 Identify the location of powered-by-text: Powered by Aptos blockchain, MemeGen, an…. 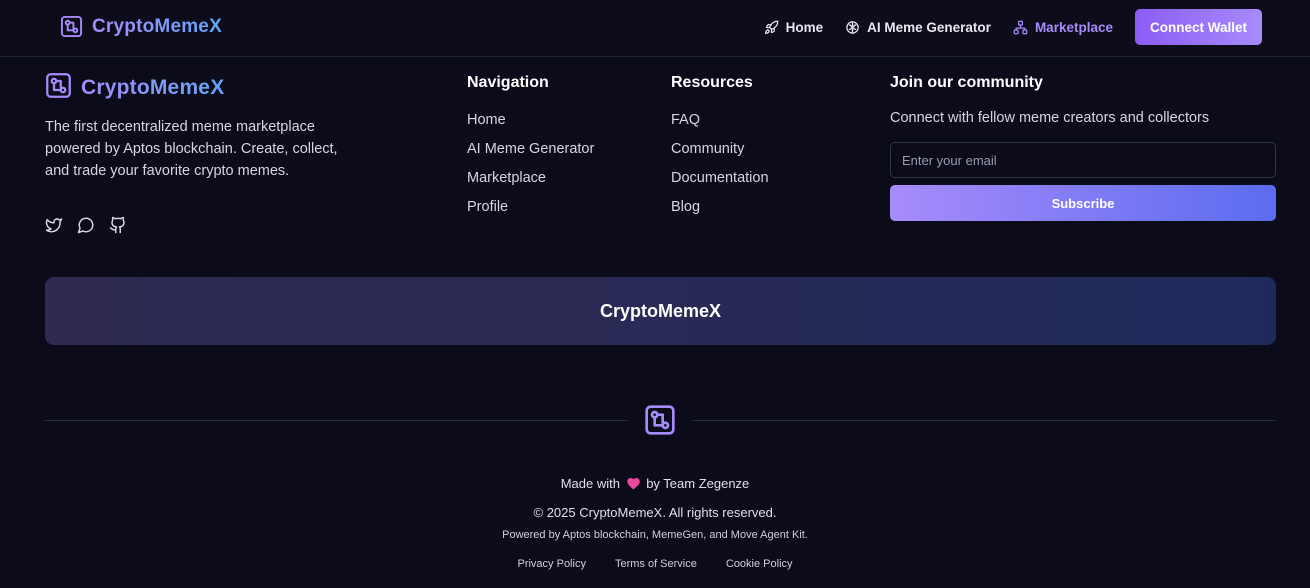
(655, 535).